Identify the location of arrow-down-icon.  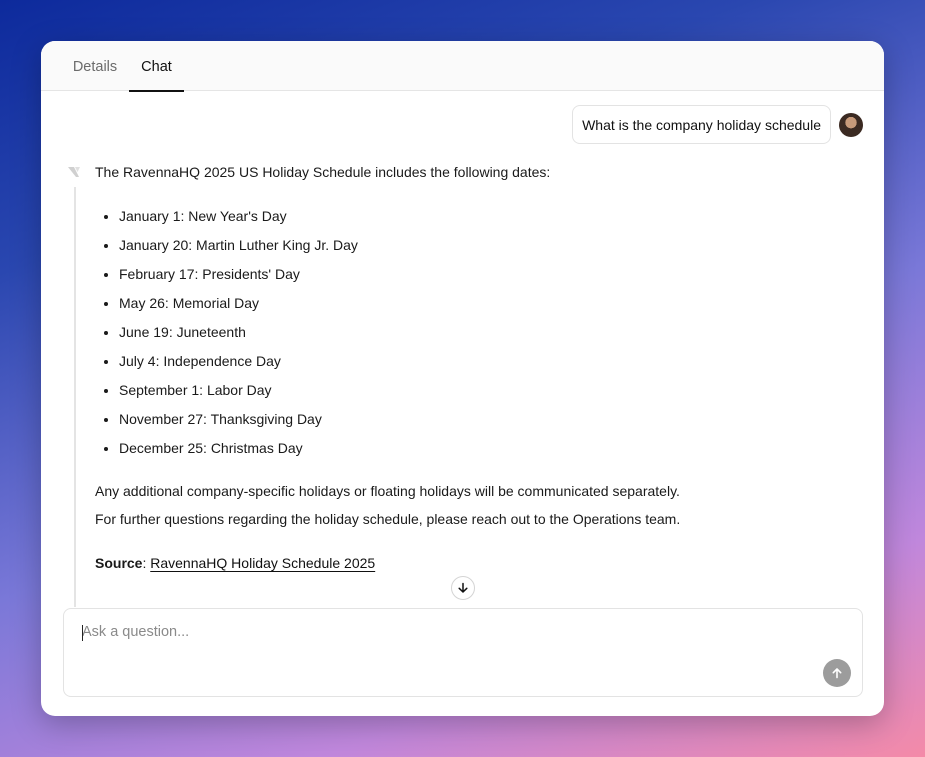
(463, 587).